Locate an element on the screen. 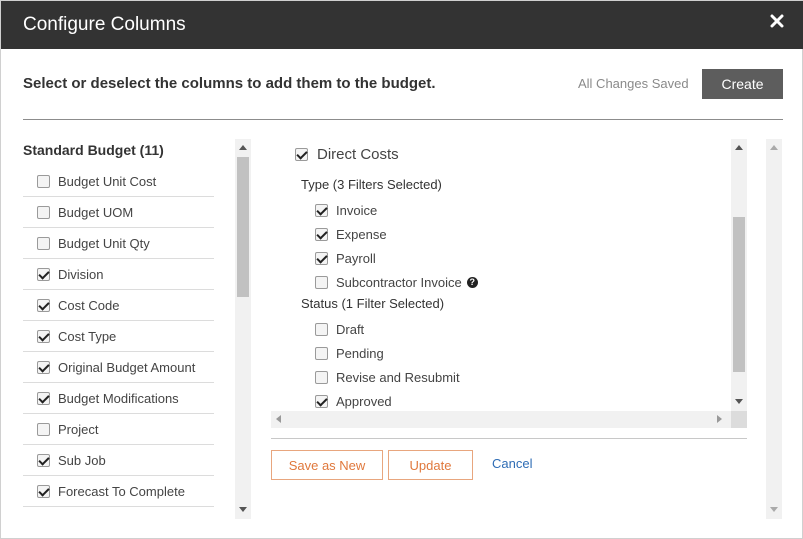  dialog-title: Configure Columns is located at coordinates (104, 24).